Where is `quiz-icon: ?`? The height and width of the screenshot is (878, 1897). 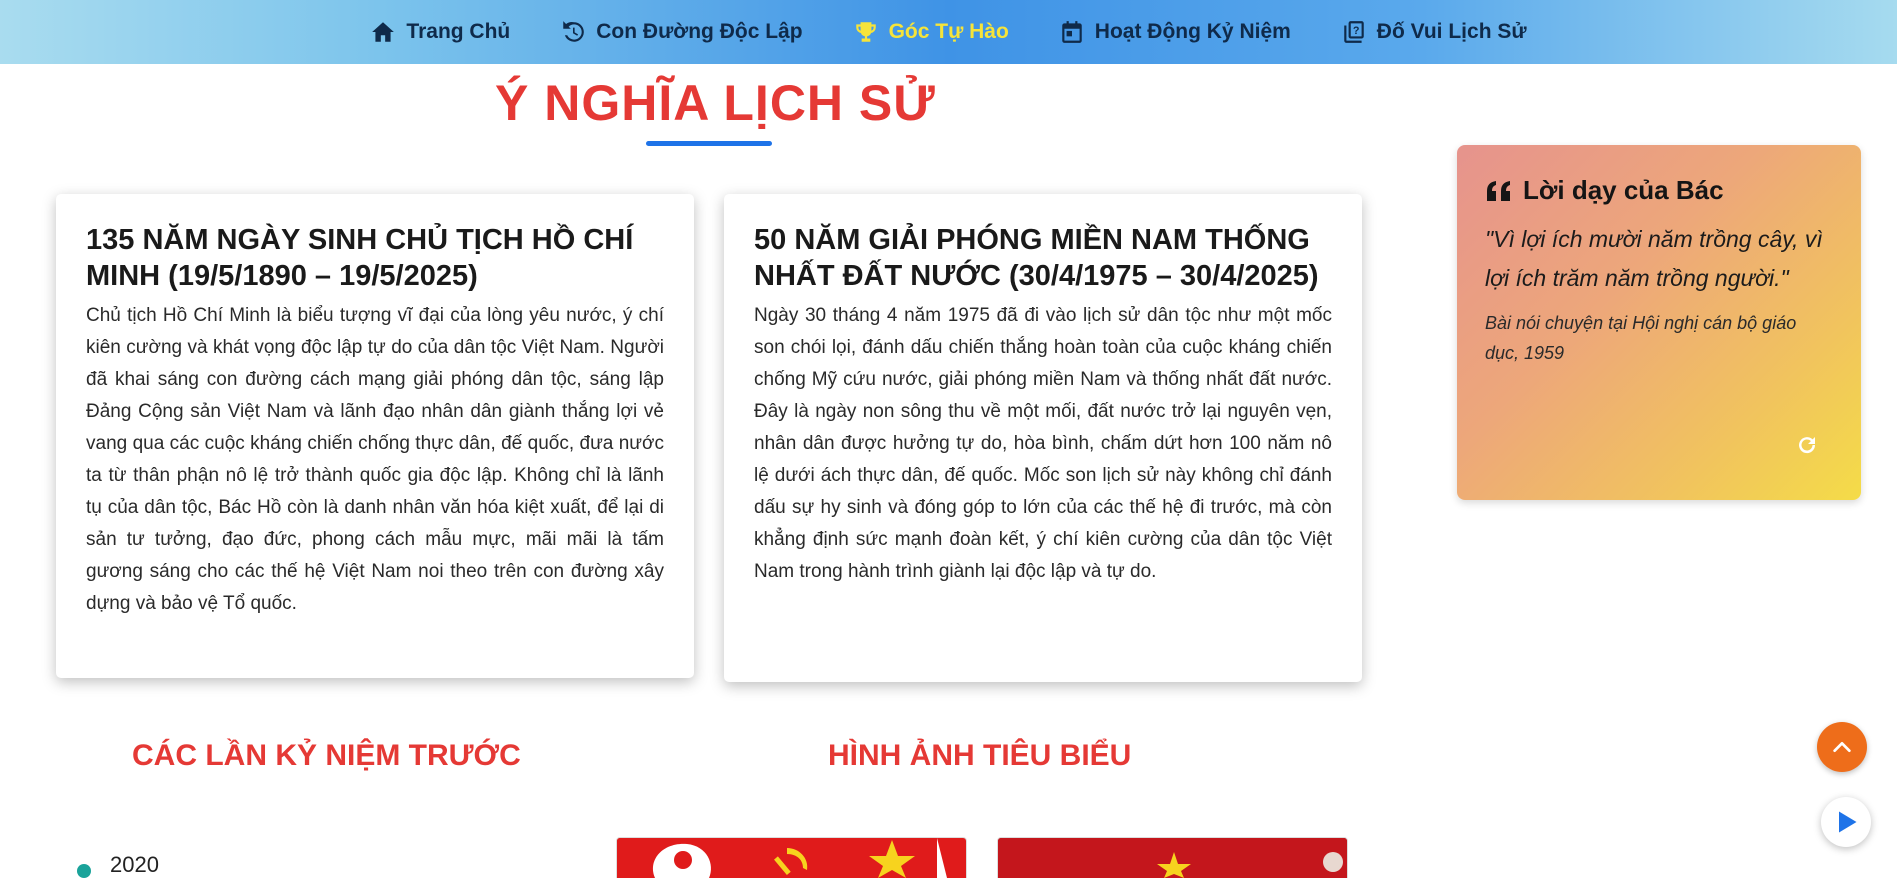
quiz-icon: ? is located at coordinates (1354, 32).